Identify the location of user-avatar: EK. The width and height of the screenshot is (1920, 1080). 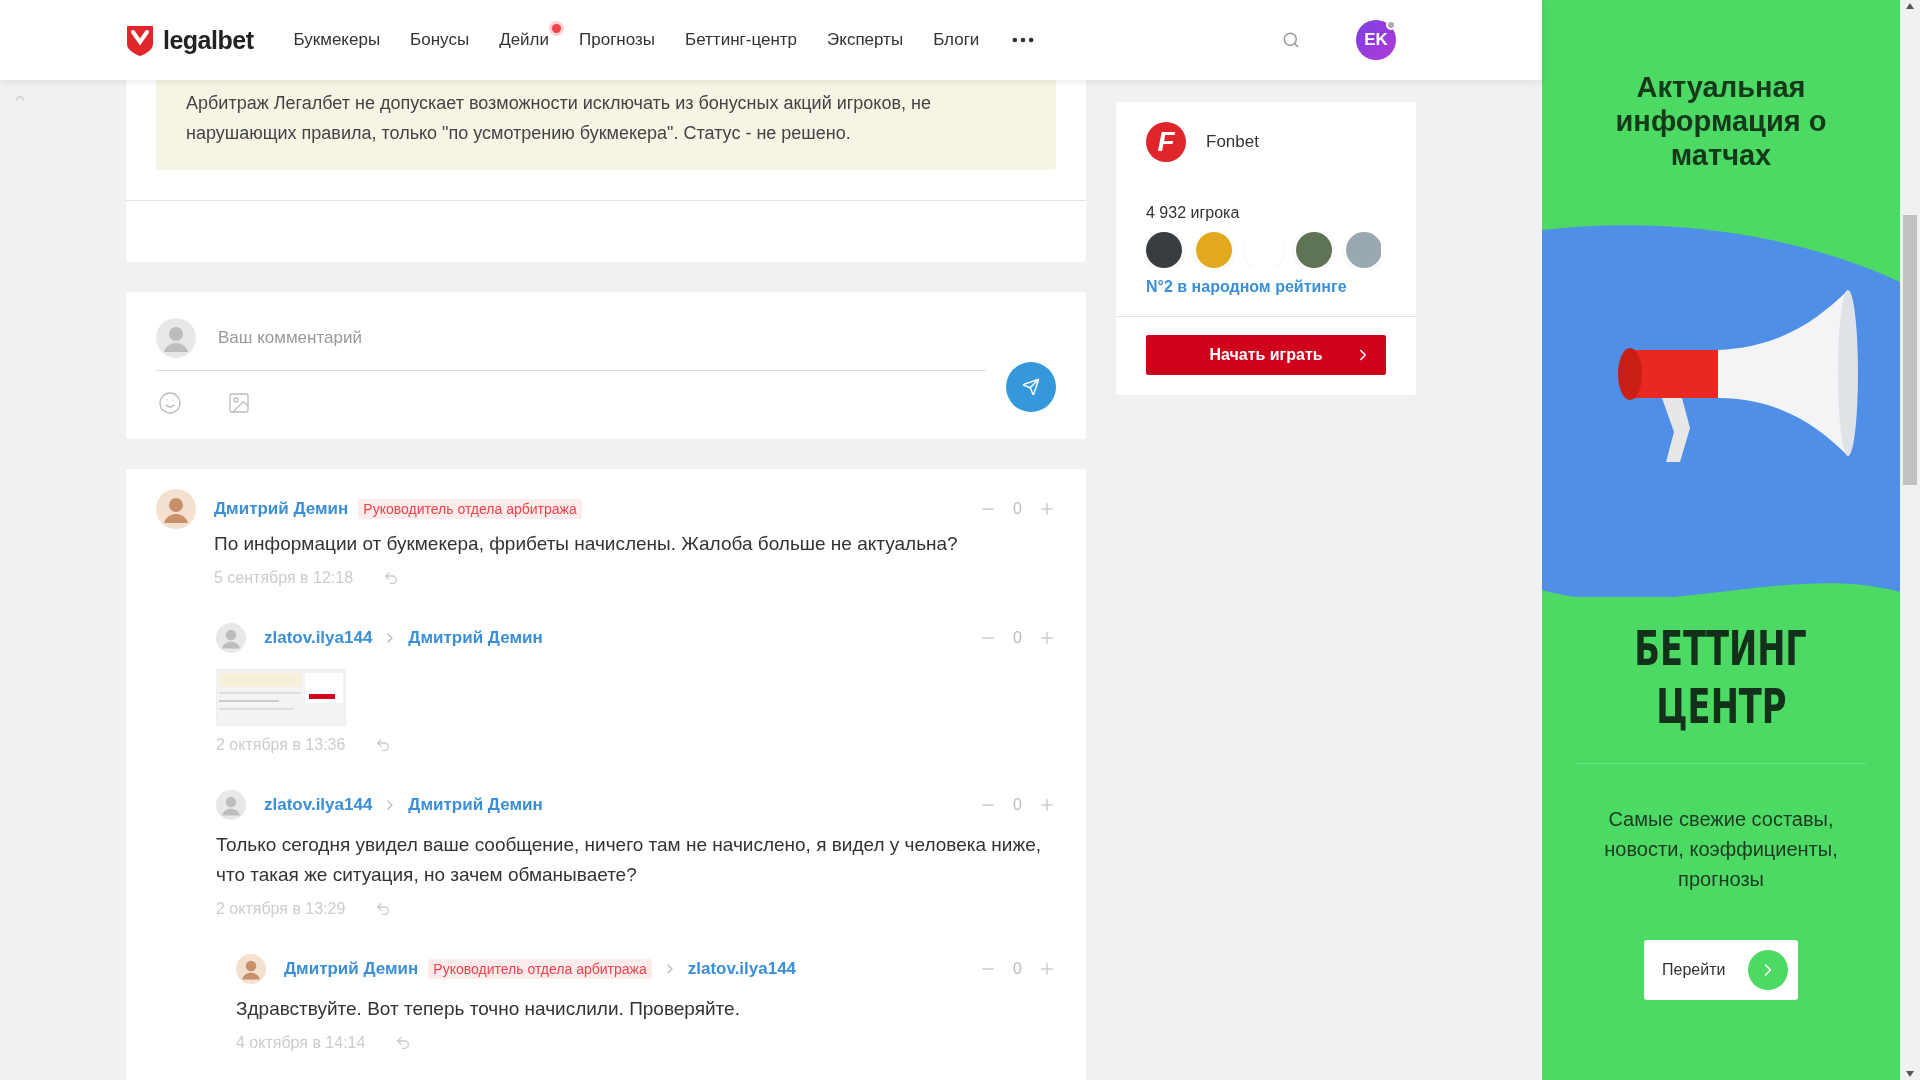
(1376, 40).